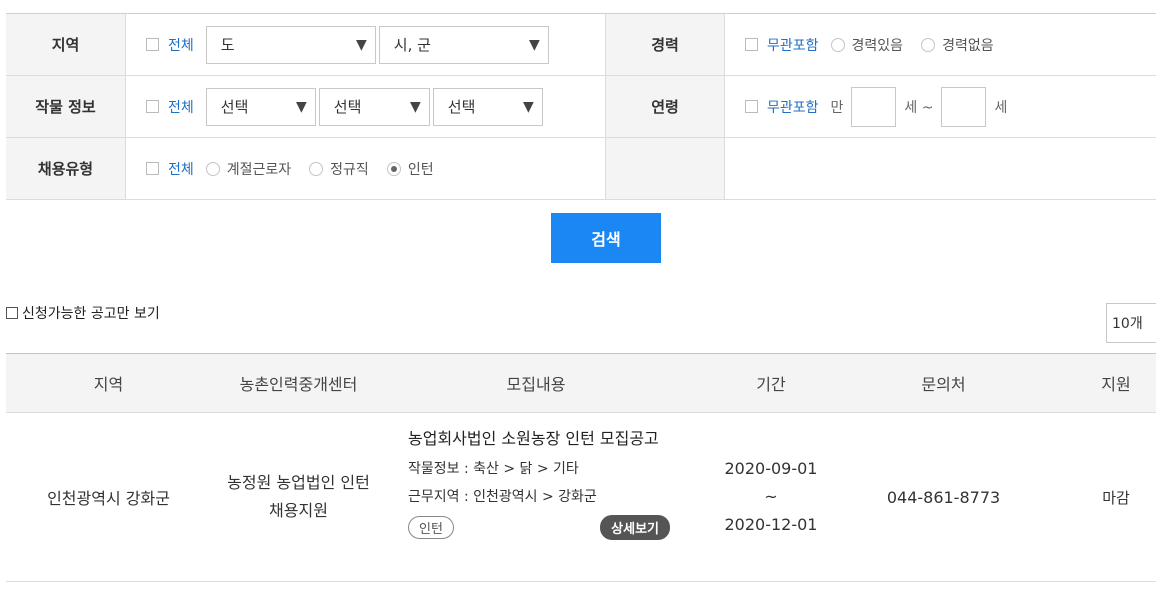 Image resolution: width=1156 pixels, height=593 pixels. What do you see at coordinates (181, 169) in the screenshot?
I see `employment-all-label: 전체` at bounding box center [181, 169].